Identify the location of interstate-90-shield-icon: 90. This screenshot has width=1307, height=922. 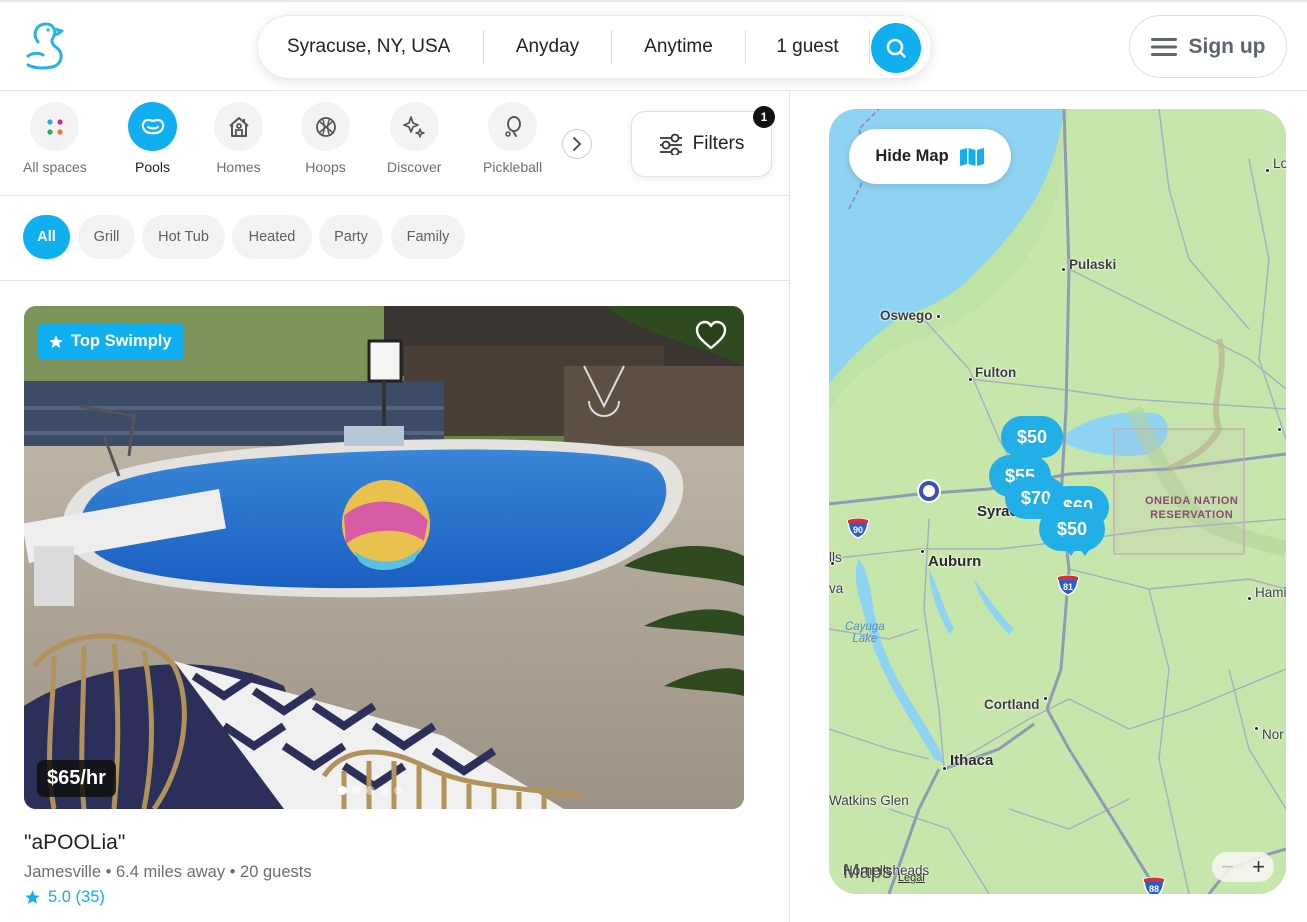
(858, 528).